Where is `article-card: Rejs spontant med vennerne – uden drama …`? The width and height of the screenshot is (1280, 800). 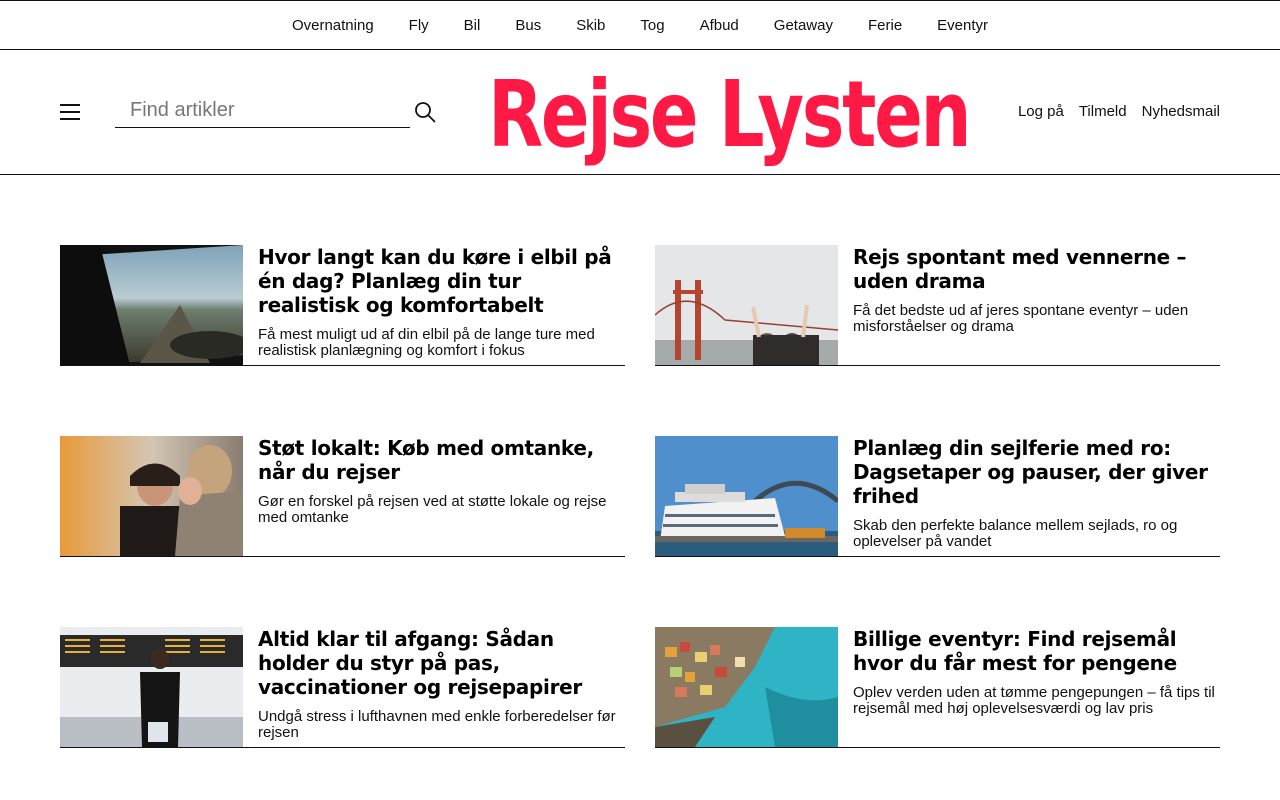
article-card: Rejs spontant med vennerne – uden drama … is located at coordinates (937, 305).